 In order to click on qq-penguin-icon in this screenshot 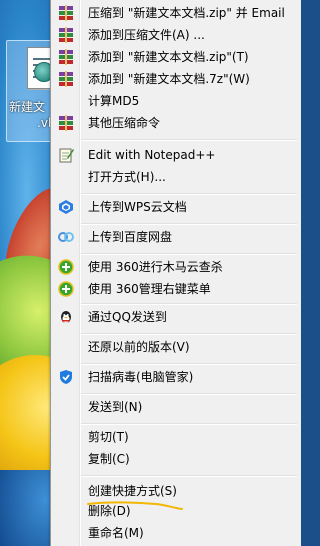, I will do `click(66, 317)`.